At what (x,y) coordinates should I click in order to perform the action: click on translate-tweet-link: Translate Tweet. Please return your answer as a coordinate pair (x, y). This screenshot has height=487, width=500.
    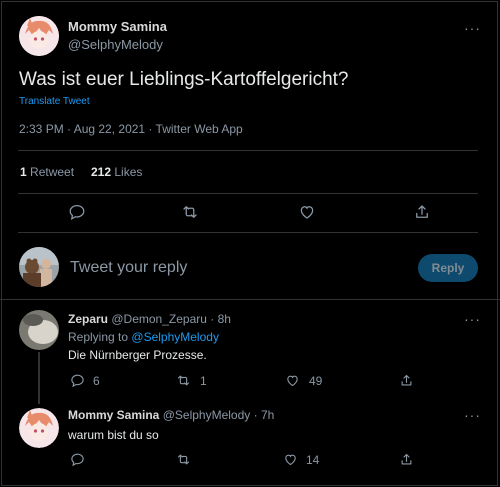
    Looking at the image, I should click on (54, 101).